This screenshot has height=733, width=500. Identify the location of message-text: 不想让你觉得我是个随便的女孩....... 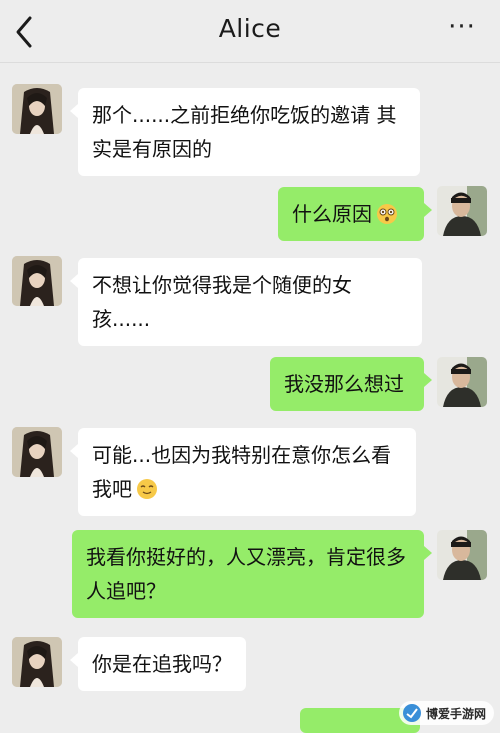
(222, 302).